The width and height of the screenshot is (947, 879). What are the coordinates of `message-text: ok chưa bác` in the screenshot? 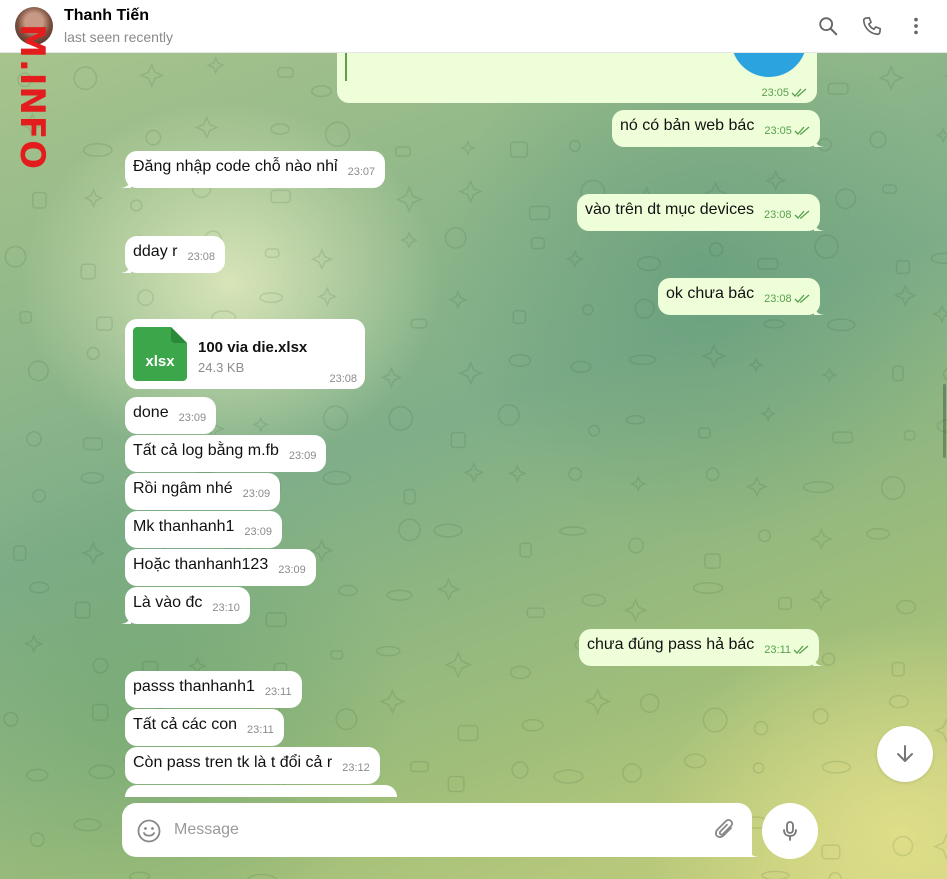 It's located at (710, 293).